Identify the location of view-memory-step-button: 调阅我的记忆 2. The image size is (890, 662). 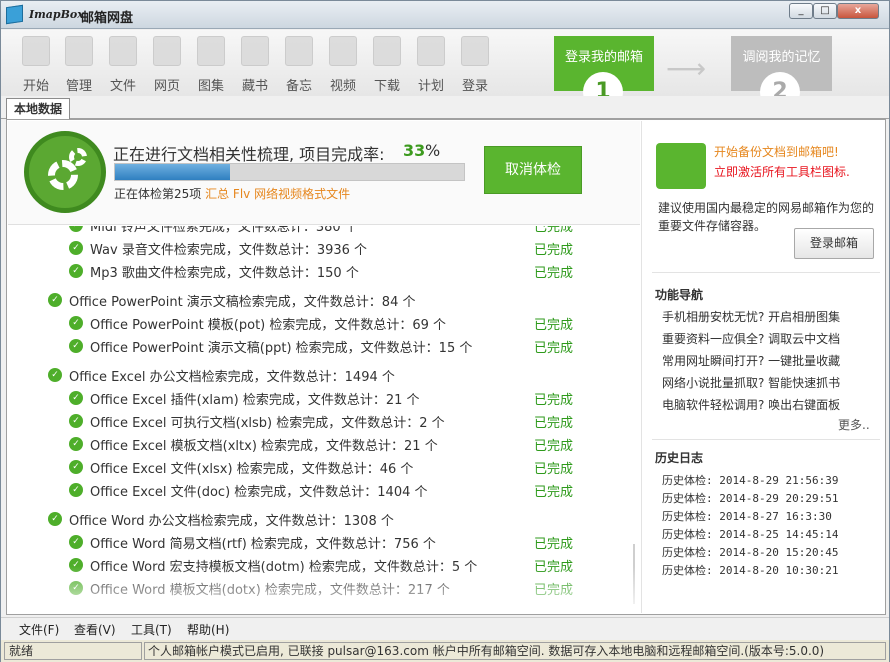
(781, 74).